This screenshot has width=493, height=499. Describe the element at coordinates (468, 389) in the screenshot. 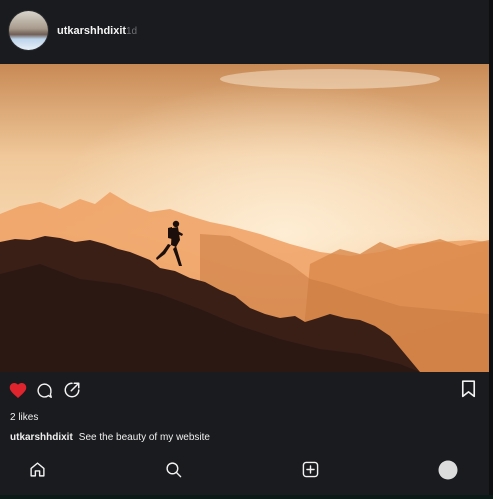

I see `bookmark-icon` at that location.